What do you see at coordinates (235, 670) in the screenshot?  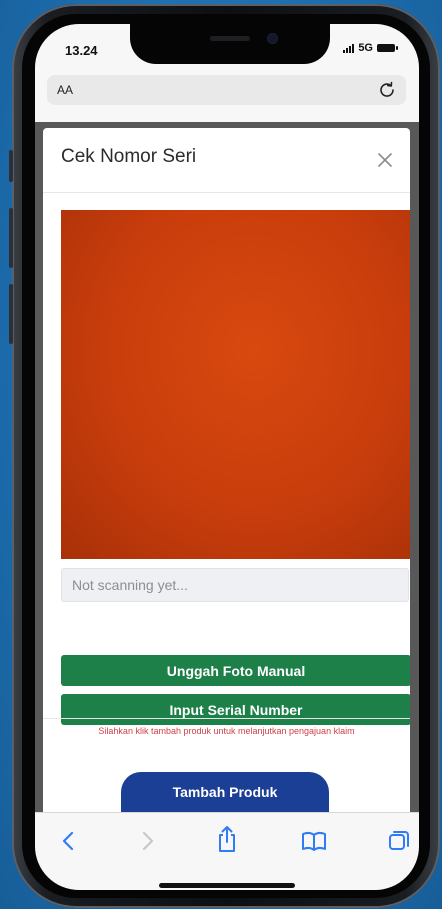 I see `upload-photo-button: Unggah Foto Manual` at bounding box center [235, 670].